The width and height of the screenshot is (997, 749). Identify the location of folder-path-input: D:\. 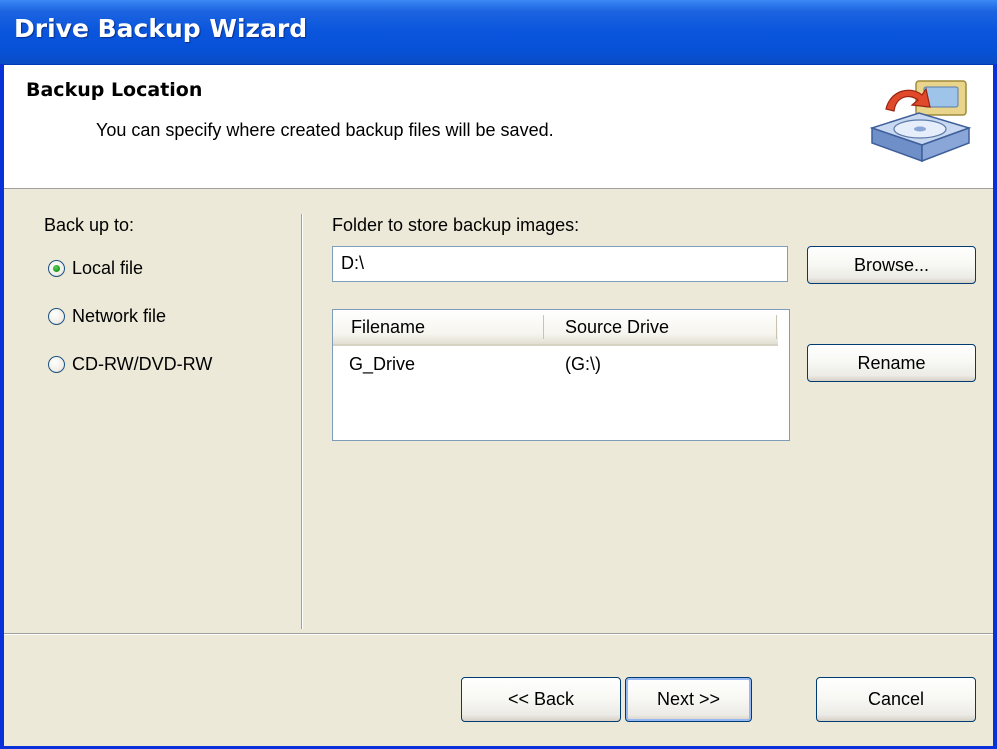
(560, 264).